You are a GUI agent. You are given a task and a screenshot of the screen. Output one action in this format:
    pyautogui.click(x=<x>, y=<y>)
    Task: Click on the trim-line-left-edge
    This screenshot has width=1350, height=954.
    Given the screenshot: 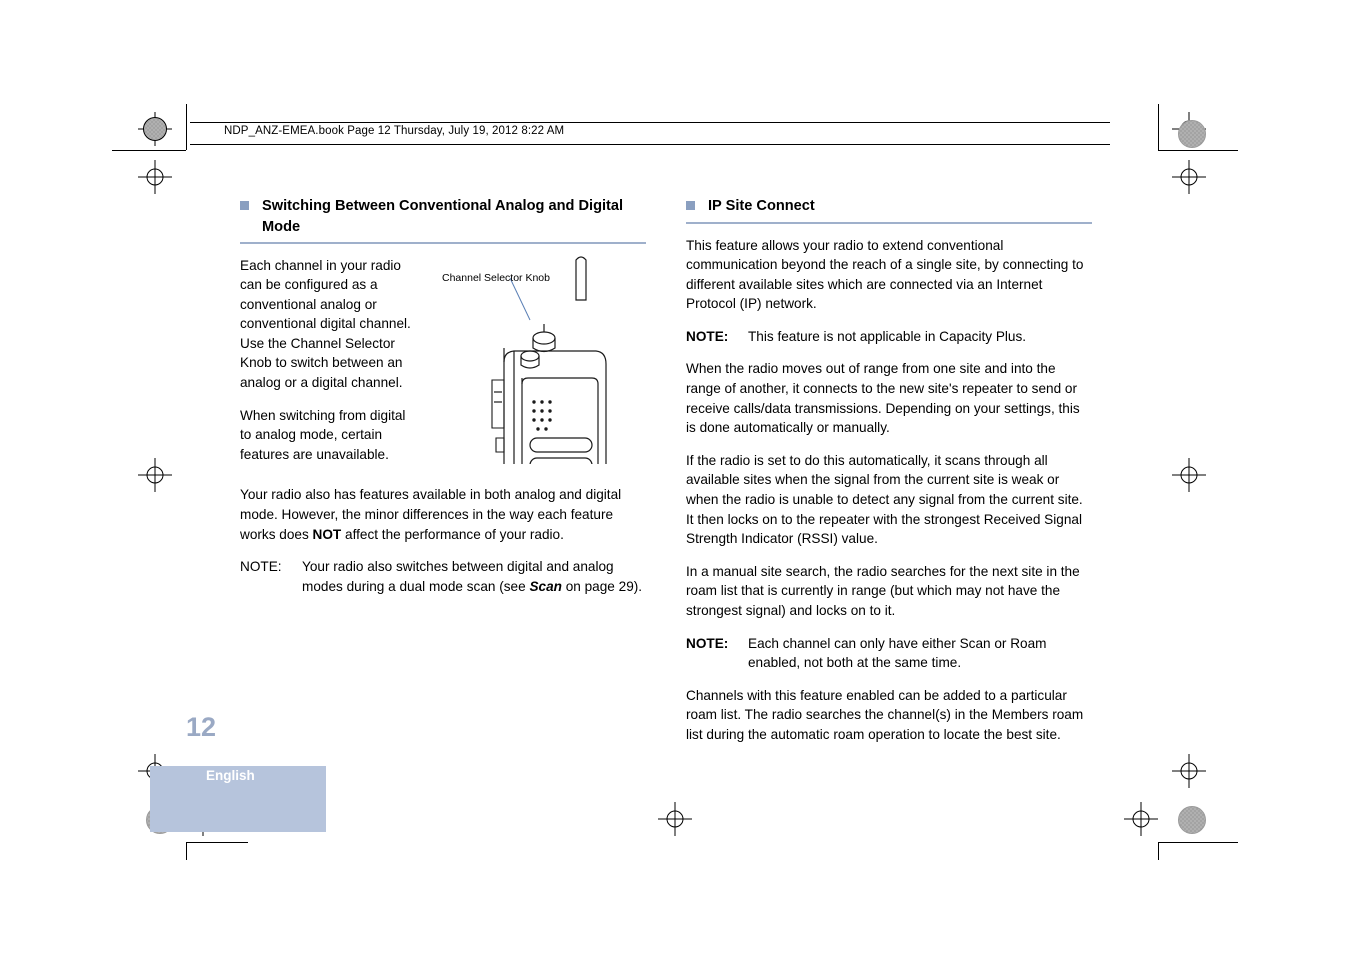 What is the action you would take?
    pyautogui.click(x=149, y=150)
    